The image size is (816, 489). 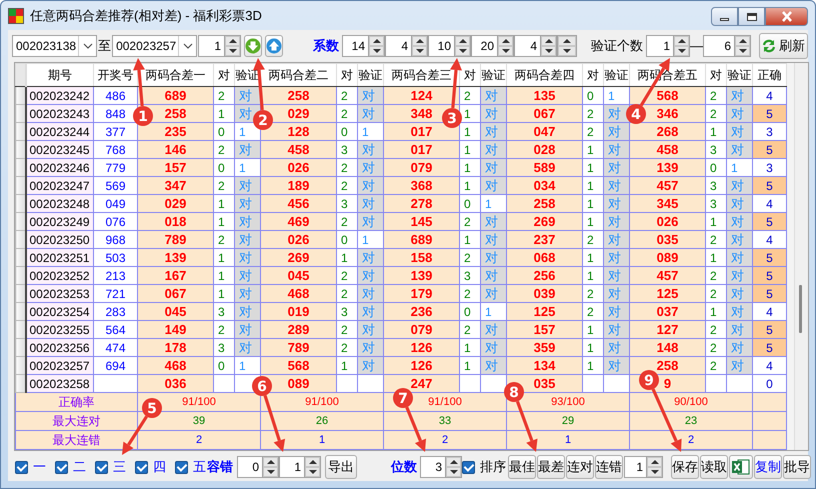 What do you see at coordinates (155, 45) in the screenshot?
I see `end-period-combo: 002023257` at bounding box center [155, 45].